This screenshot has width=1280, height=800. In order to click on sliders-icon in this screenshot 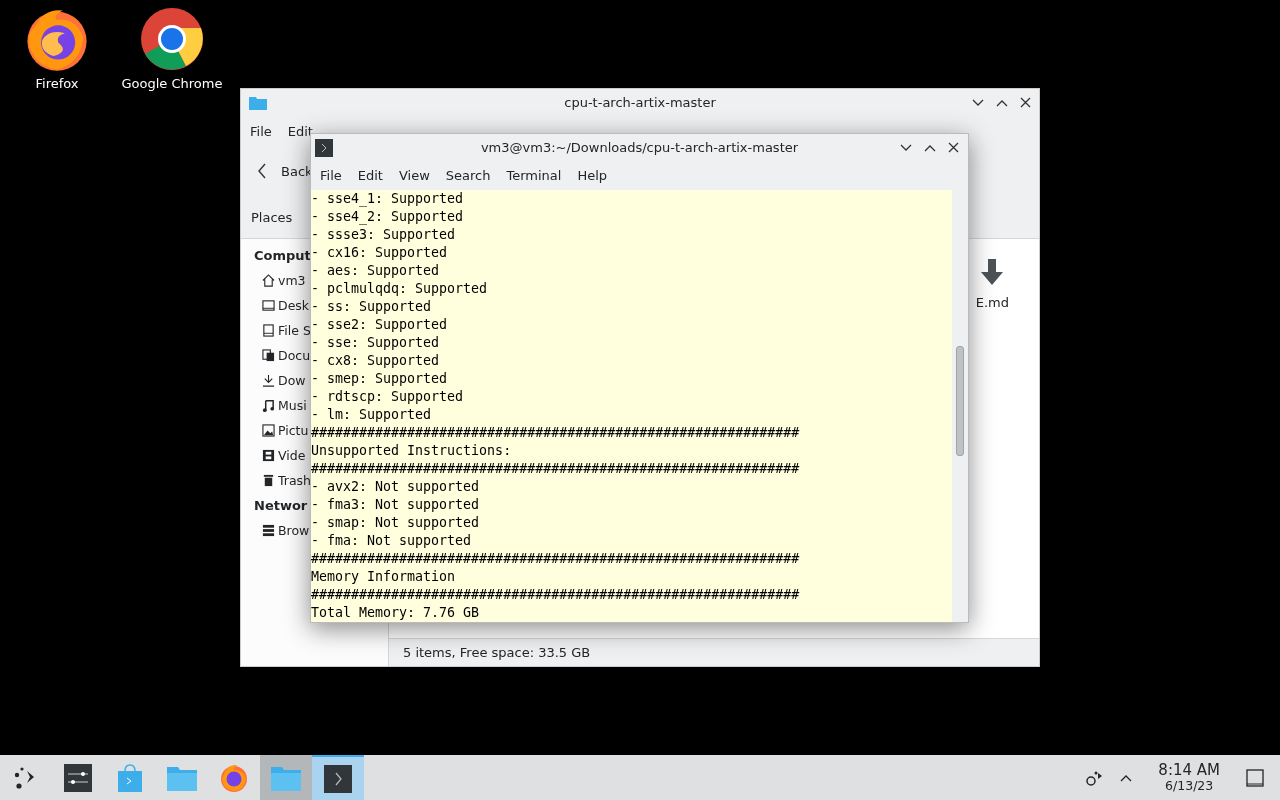, I will do `click(78, 777)`.